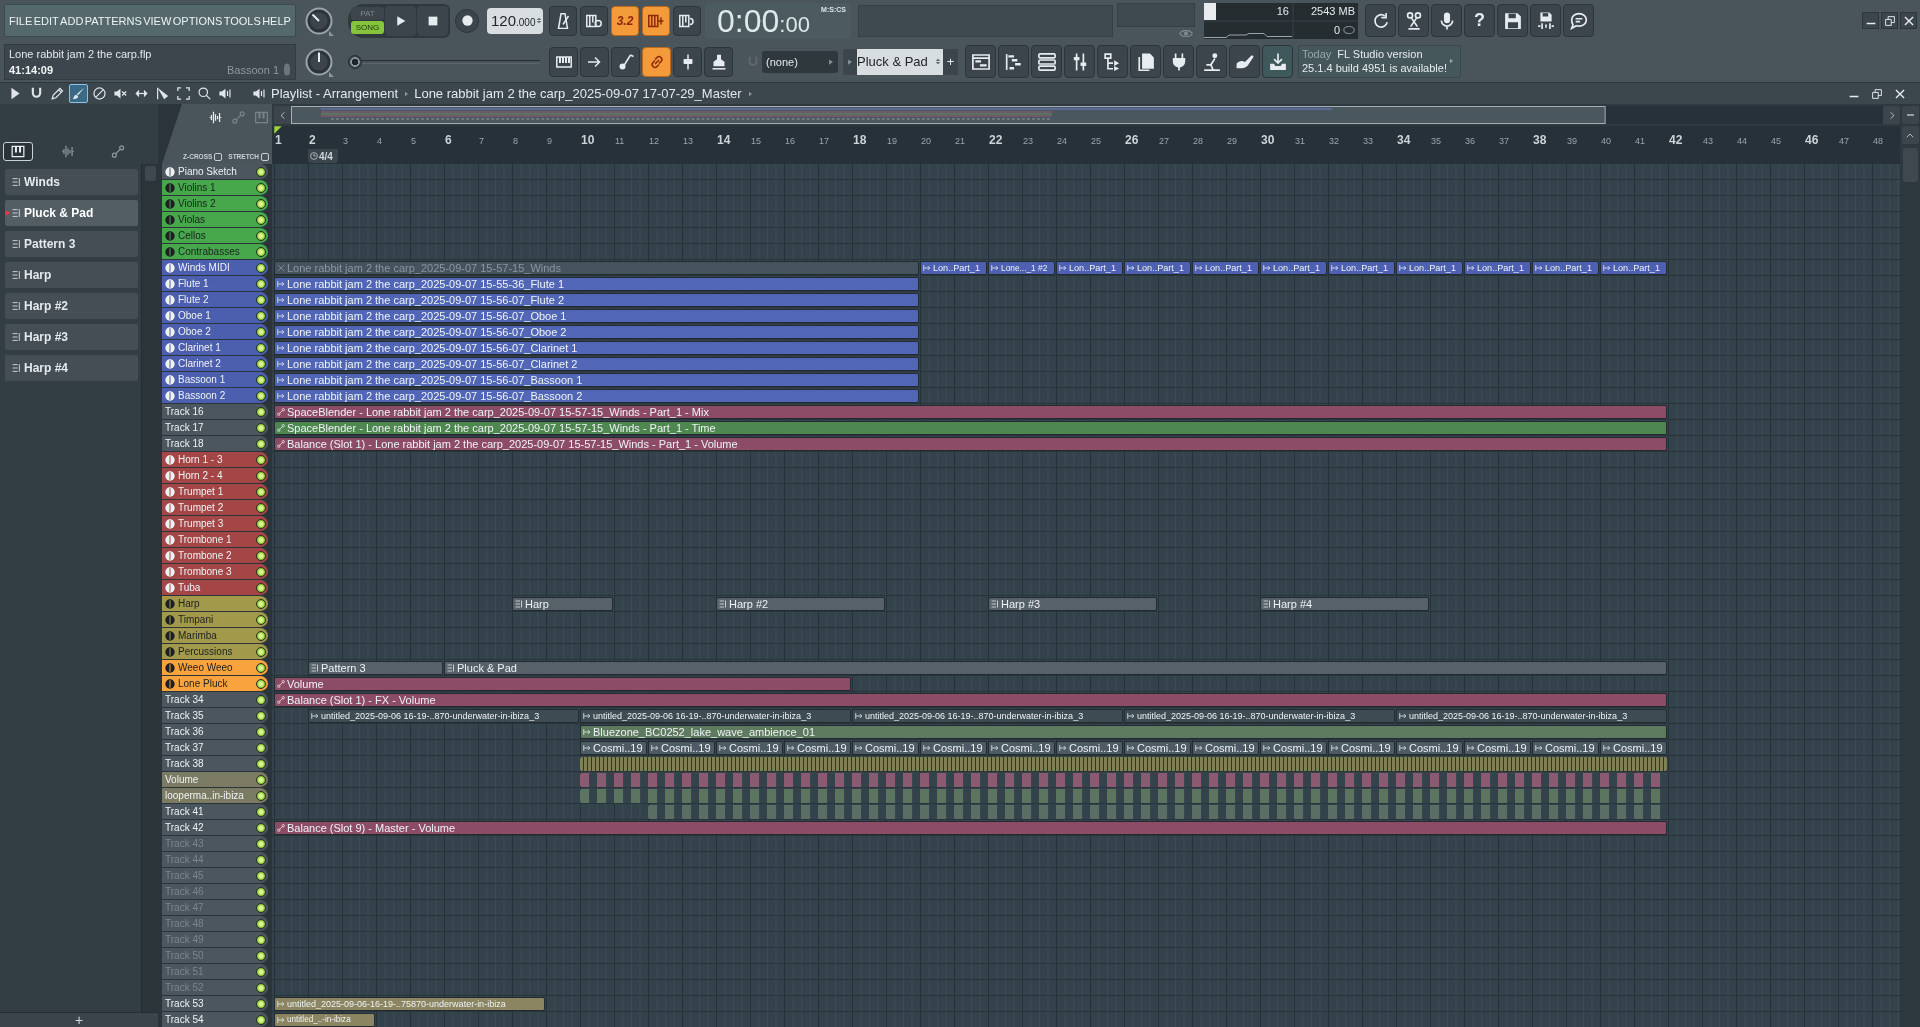 The height and width of the screenshot is (1027, 1920). Describe the element at coordinates (71, 244) in the screenshot. I see `pattern-item: Pattern 3` at that location.